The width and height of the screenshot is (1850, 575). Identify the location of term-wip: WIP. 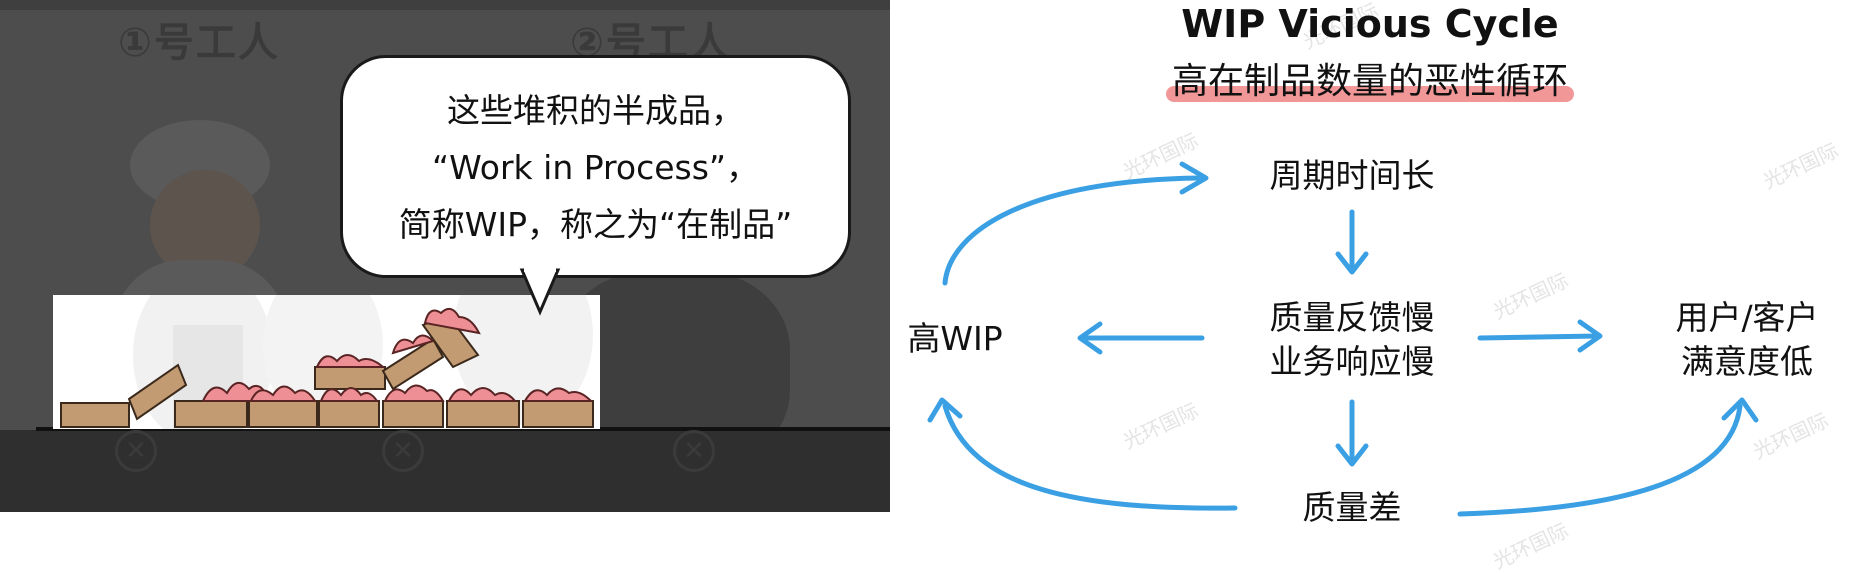
(496, 224).